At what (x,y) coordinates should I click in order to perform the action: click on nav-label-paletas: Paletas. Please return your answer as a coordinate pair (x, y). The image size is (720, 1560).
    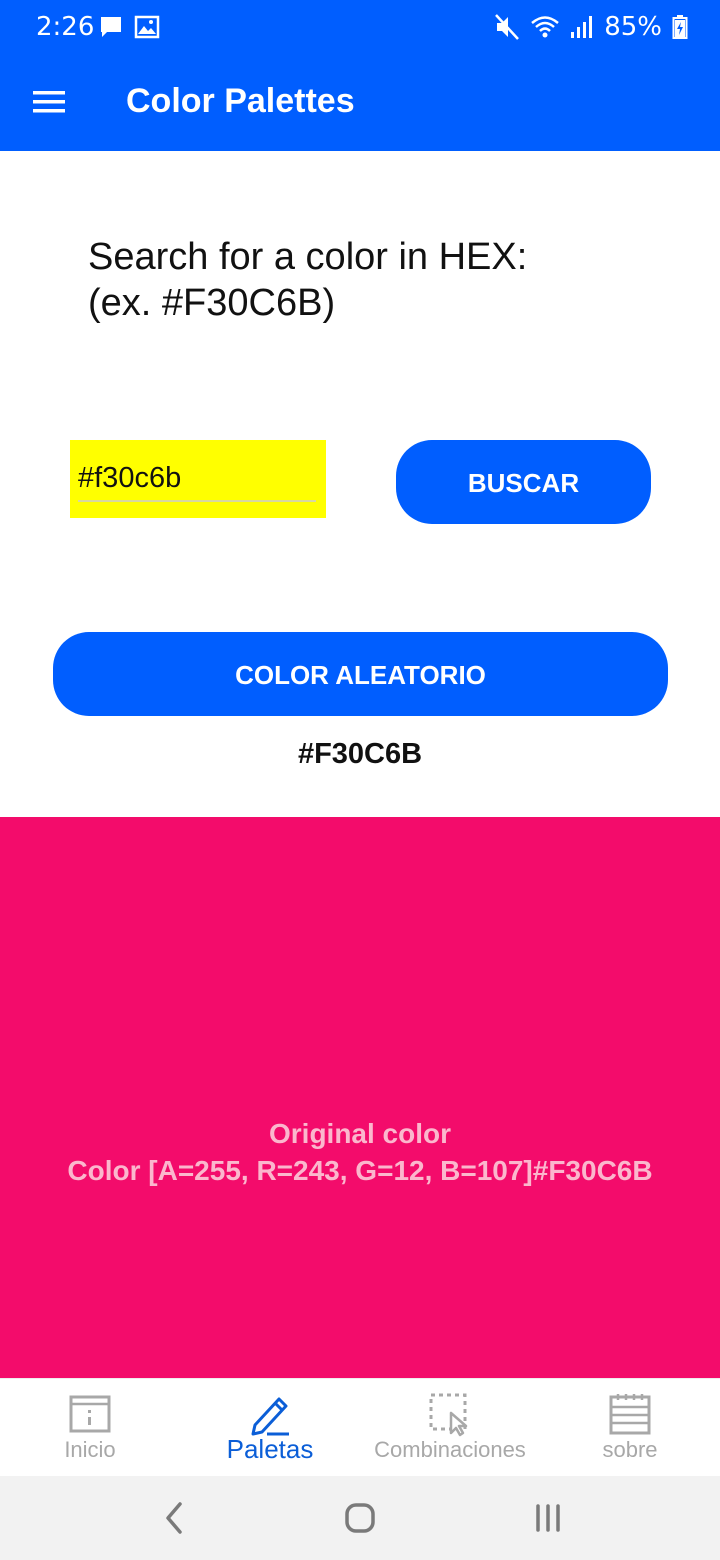
    Looking at the image, I should click on (270, 1449).